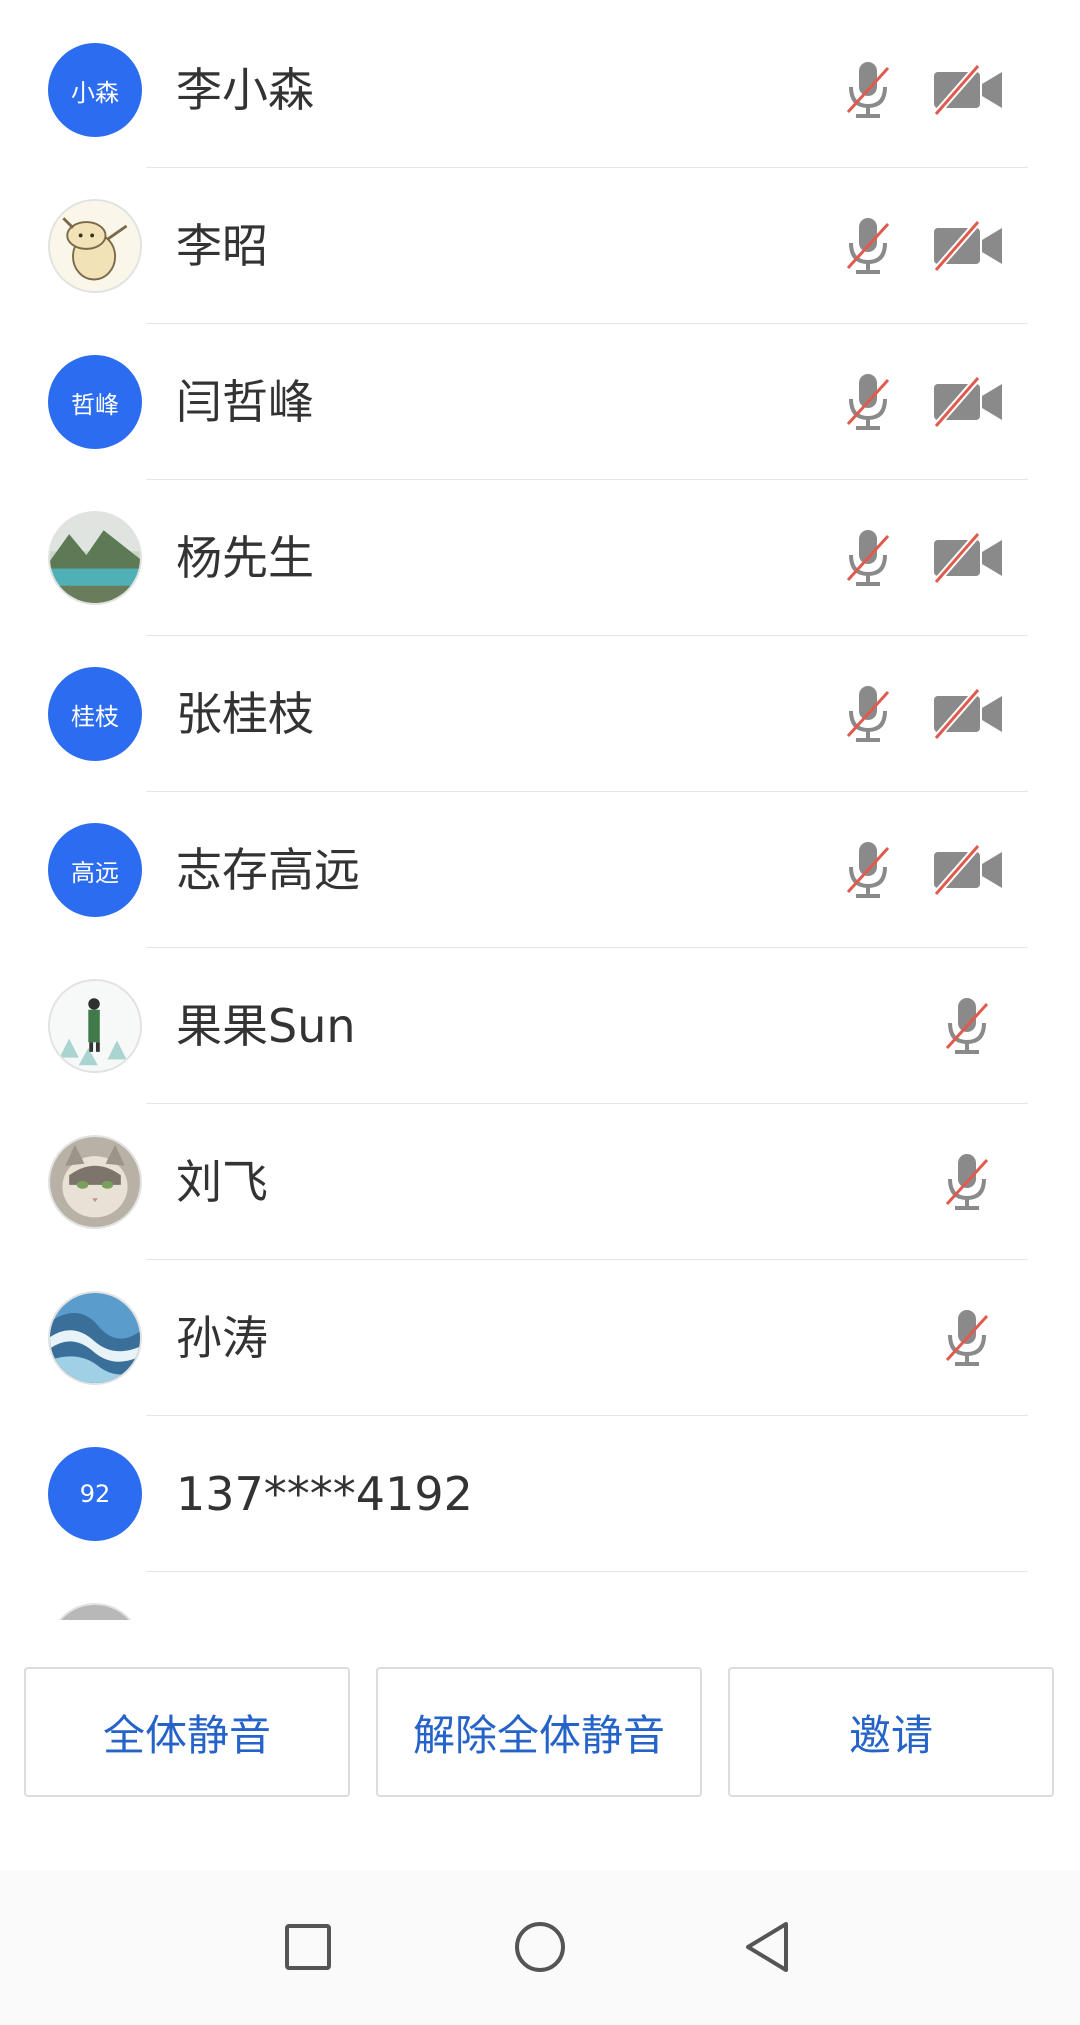 This screenshot has width=1080, height=2025. I want to click on participant-row: 哲峰 闫哲峰, so click(540, 402).